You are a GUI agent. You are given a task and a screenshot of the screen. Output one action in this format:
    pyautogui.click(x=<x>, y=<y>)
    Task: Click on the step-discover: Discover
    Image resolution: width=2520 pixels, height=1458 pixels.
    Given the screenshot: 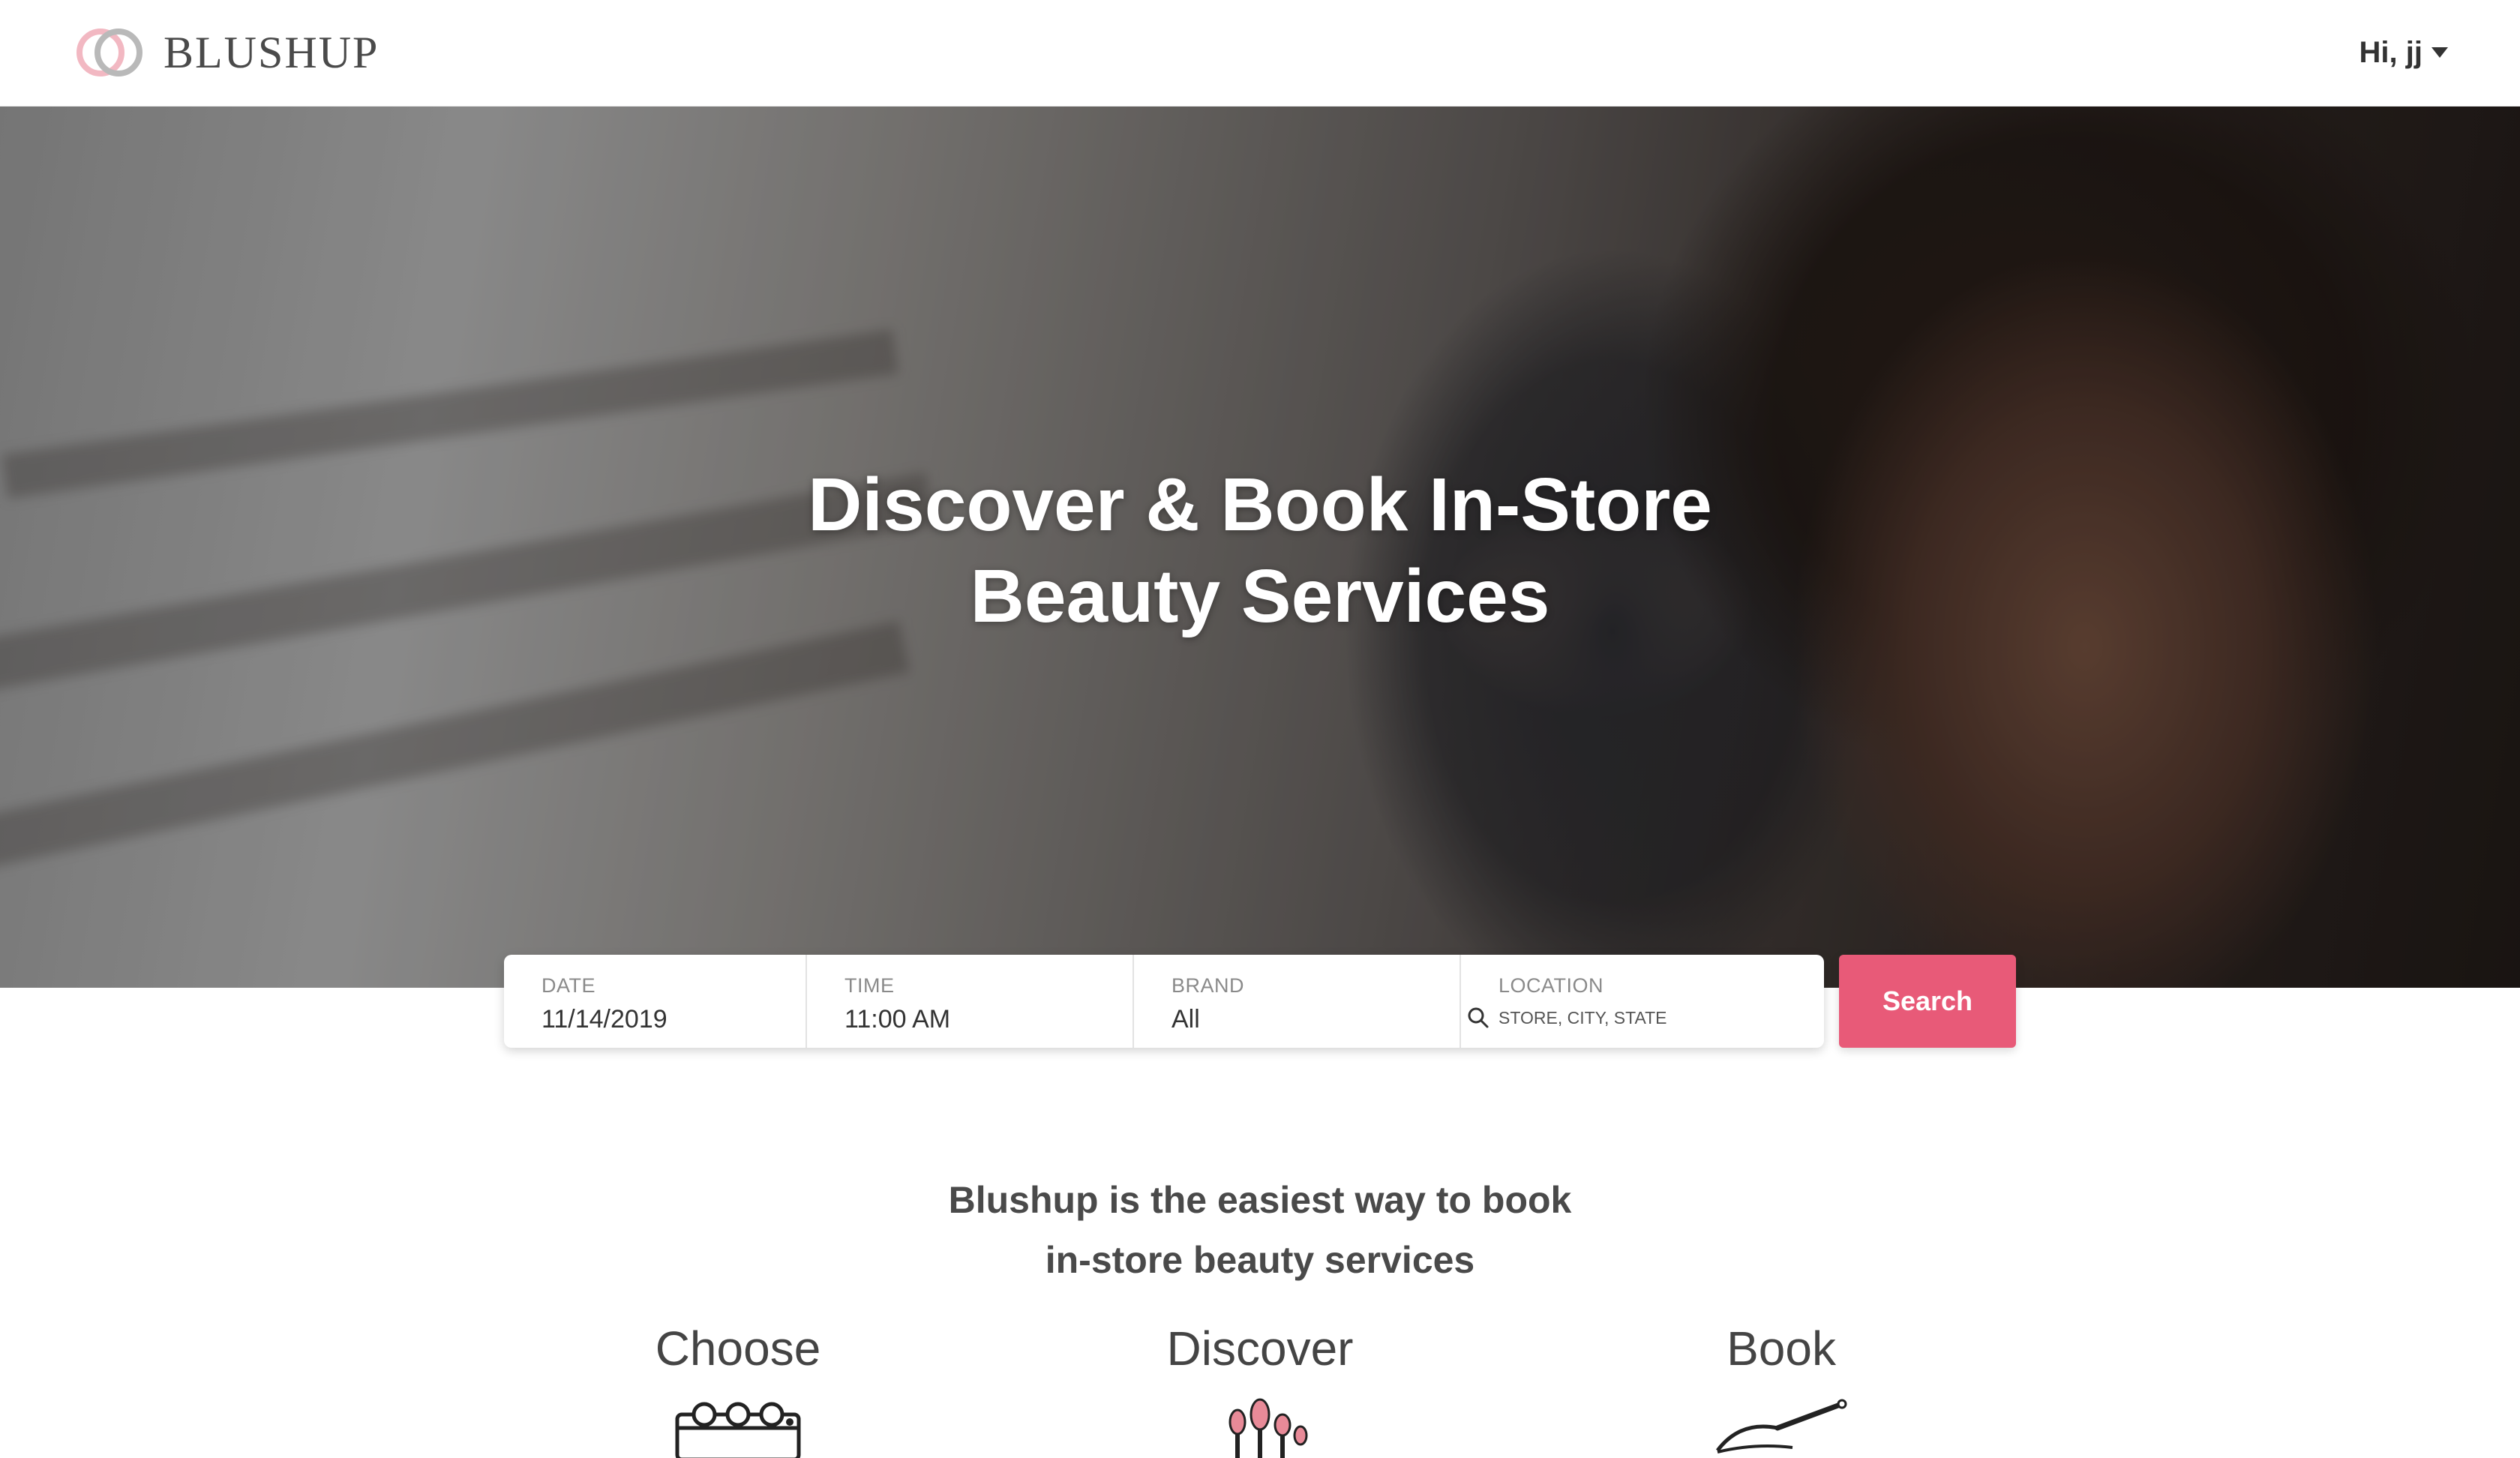 What is the action you would take?
    pyautogui.click(x=1260, y=1388)
    